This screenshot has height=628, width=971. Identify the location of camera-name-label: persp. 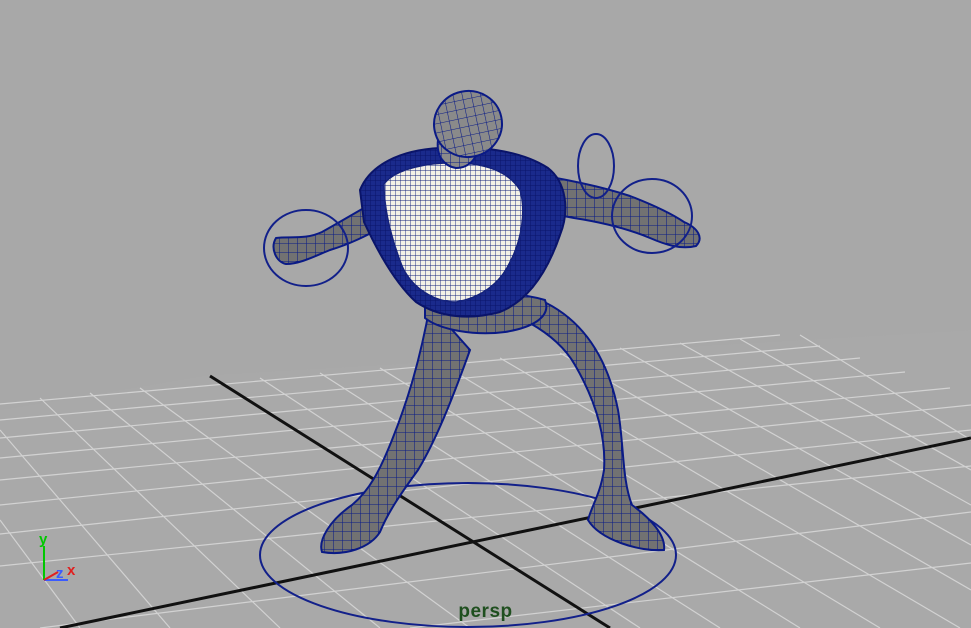
(485, 611).